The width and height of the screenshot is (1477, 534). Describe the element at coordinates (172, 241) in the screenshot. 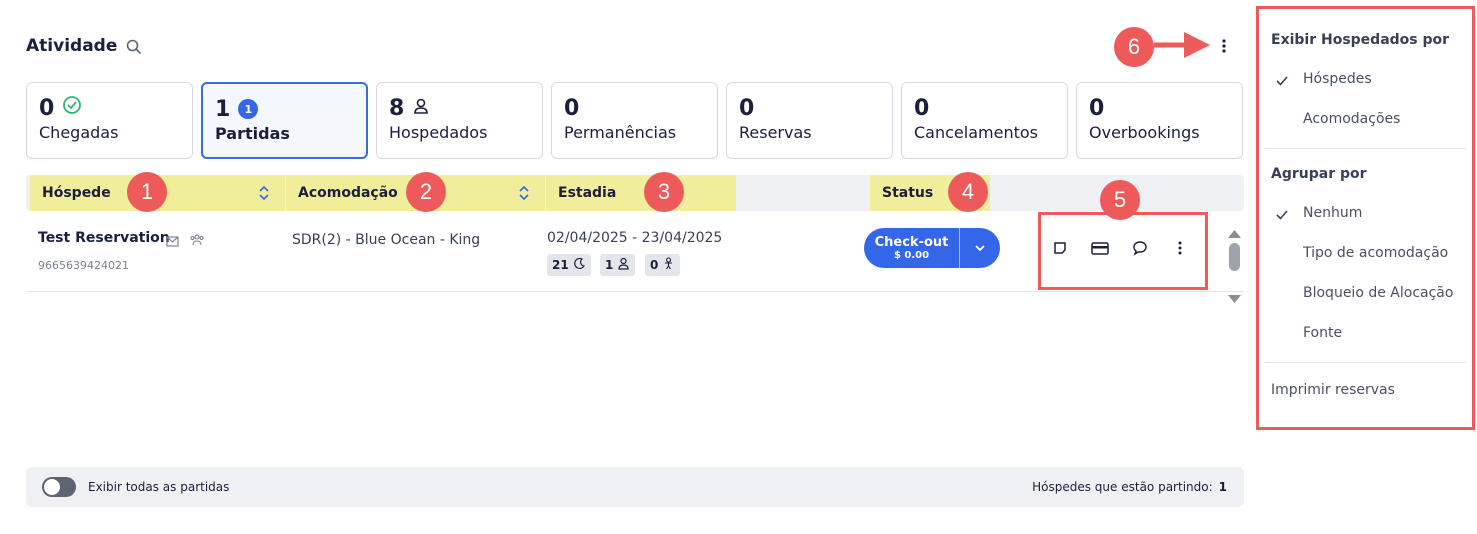

I see `mail-icon` at that location.